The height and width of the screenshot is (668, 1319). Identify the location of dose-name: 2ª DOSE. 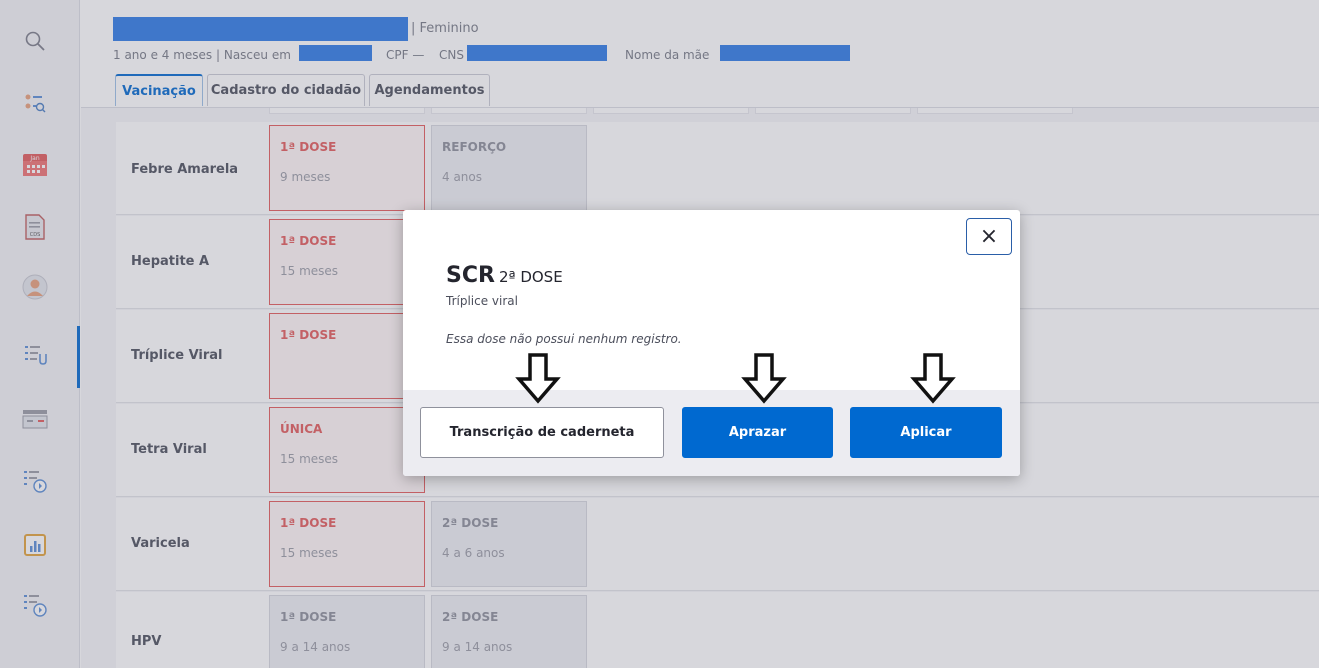
(530, 277).